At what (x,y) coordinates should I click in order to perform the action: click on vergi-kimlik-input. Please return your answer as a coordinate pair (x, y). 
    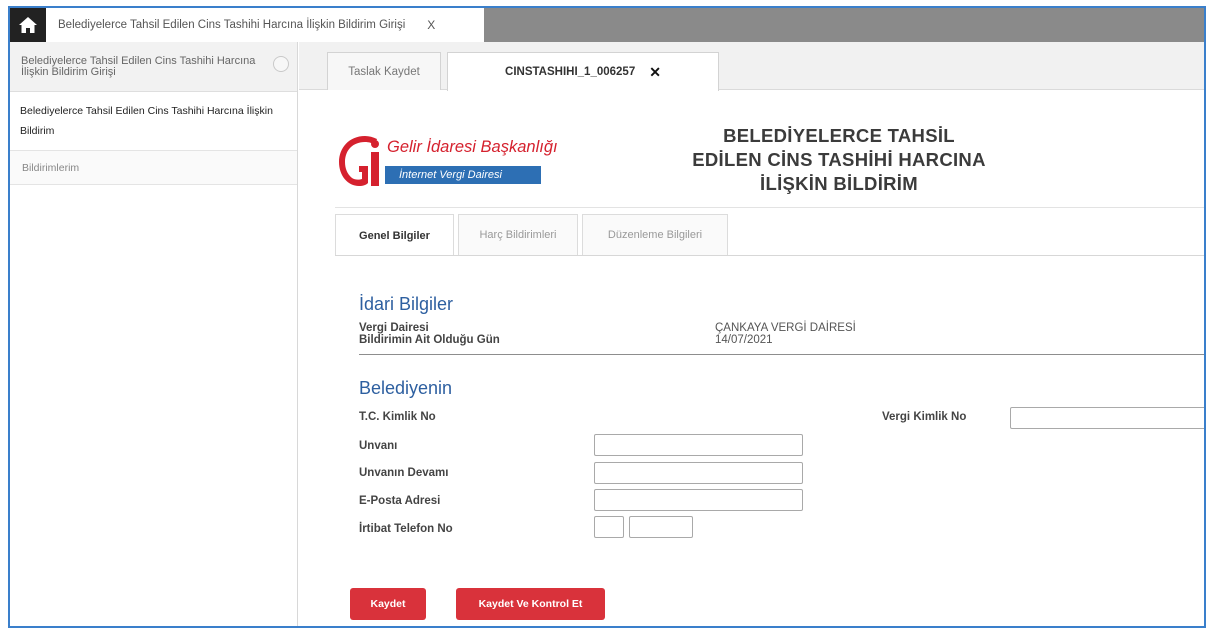
    Looking at the image, I should click on (1107, 418).